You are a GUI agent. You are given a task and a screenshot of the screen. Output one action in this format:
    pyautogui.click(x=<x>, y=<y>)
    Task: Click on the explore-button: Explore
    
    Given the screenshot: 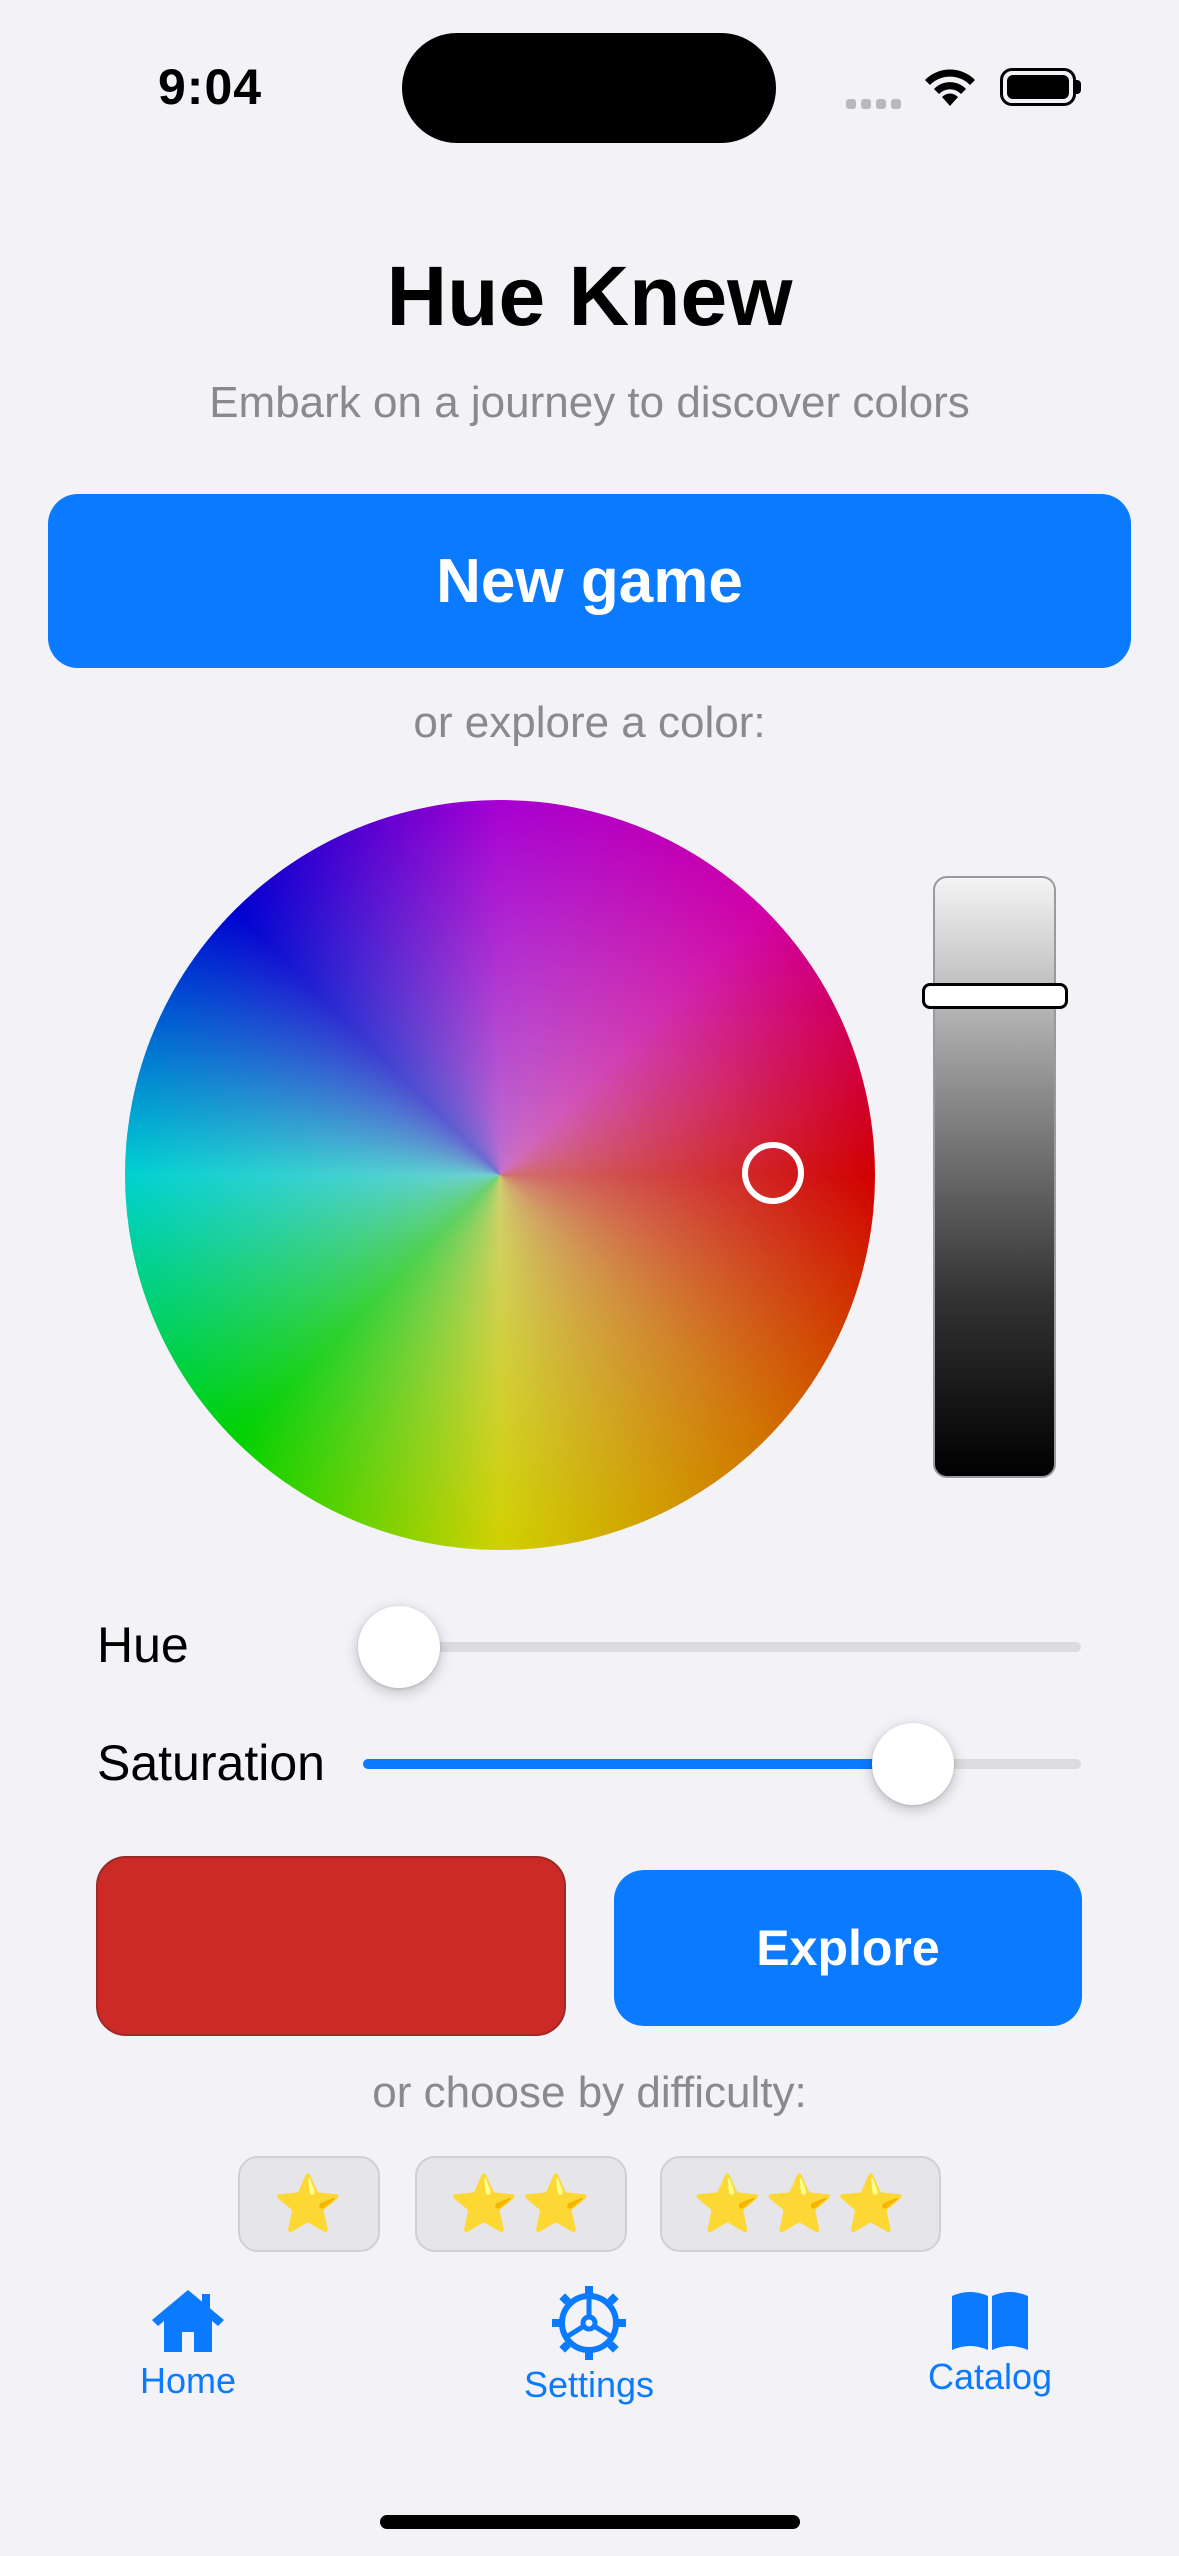 What is the action you would take?
    pyautogui.click(x=848, y=1948)
    